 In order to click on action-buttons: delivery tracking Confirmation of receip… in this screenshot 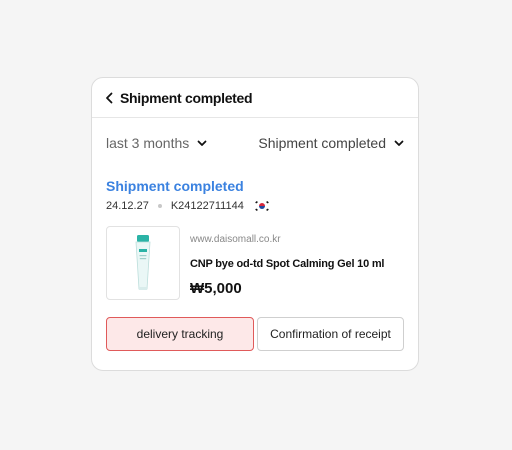, I will do `click(255, 334)`.